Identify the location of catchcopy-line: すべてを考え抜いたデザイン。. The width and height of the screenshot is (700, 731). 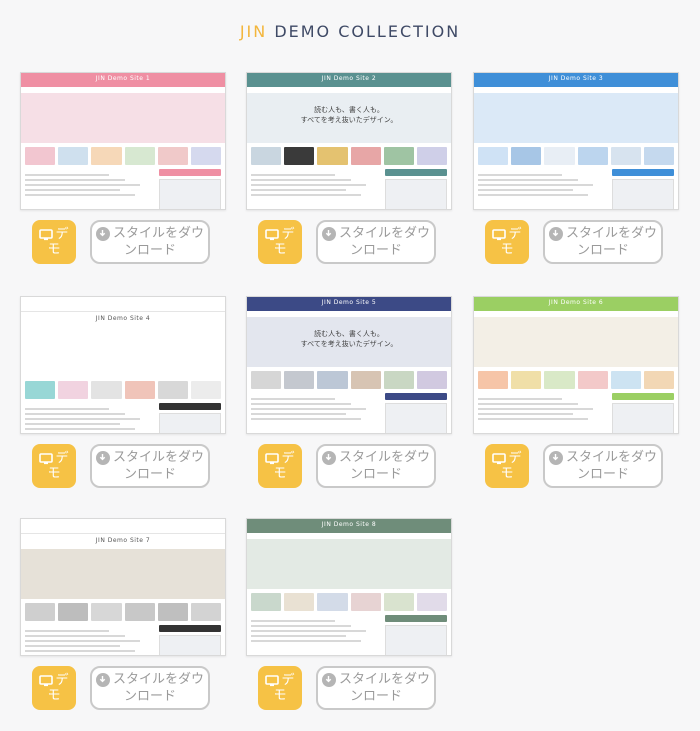
(349, 120).